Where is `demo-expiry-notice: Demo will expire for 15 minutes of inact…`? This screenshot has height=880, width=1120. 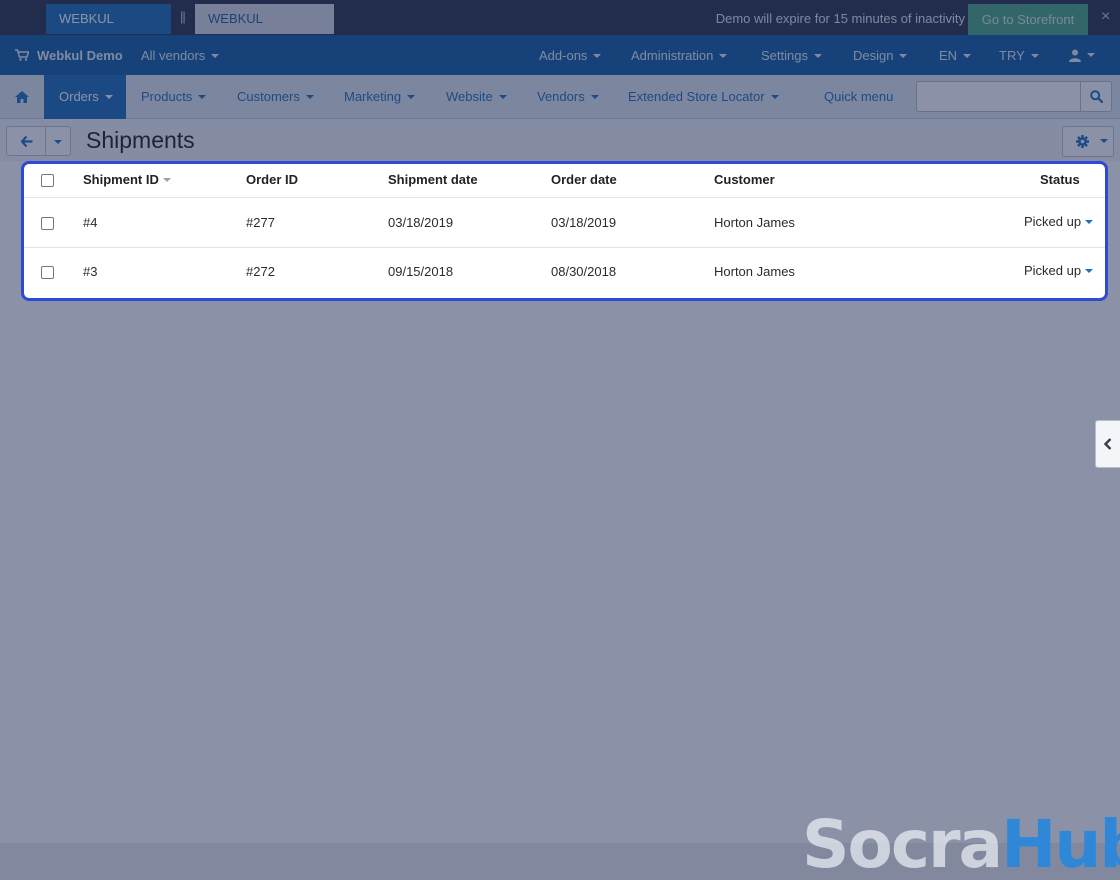
demo-expiry-notice: Demo will expire for 15 minutes of inact… is located at coordinates (840, 18).